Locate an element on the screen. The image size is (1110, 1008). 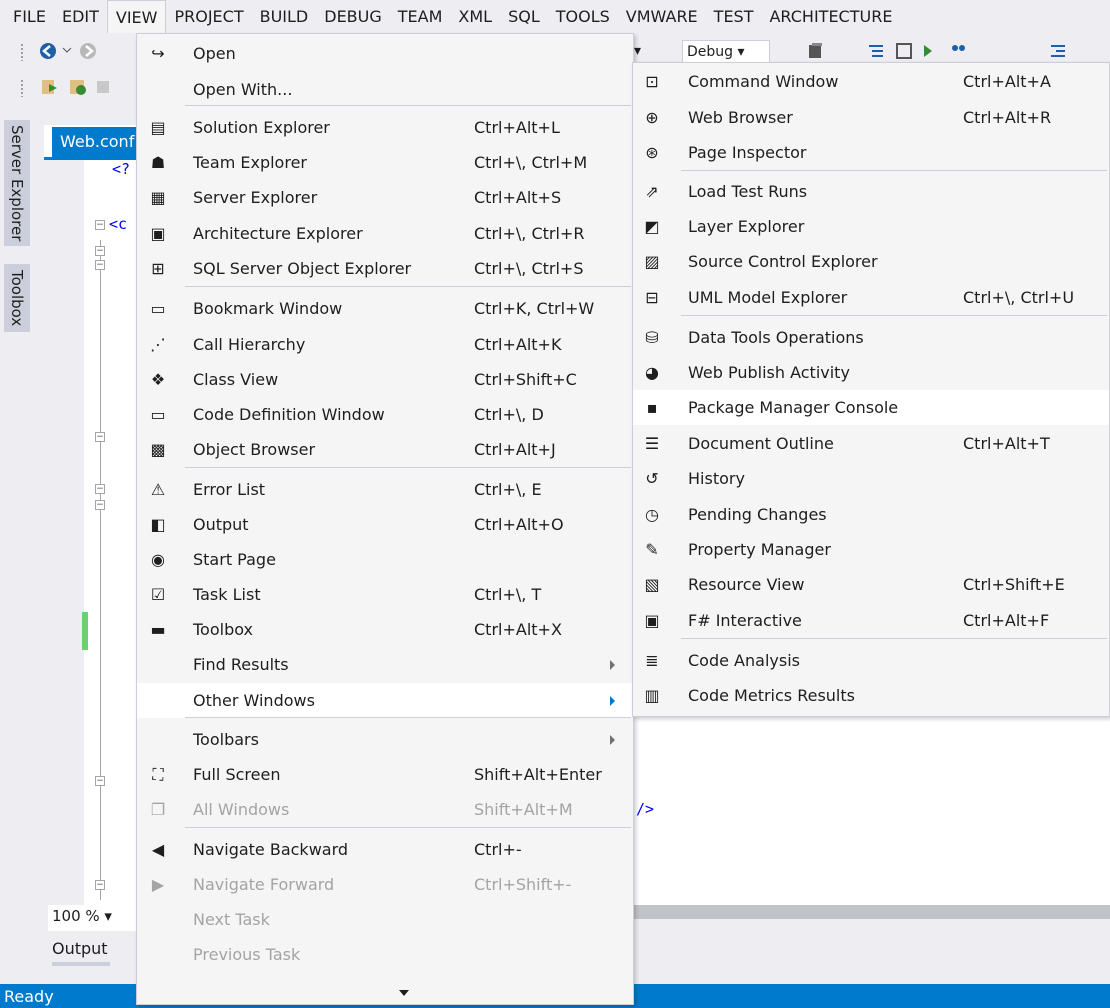
menu-item-architecture-explorer: ▣ Architecture Explorer Ctrl+\, Ctrl+R is located at coordinates (385, 233).